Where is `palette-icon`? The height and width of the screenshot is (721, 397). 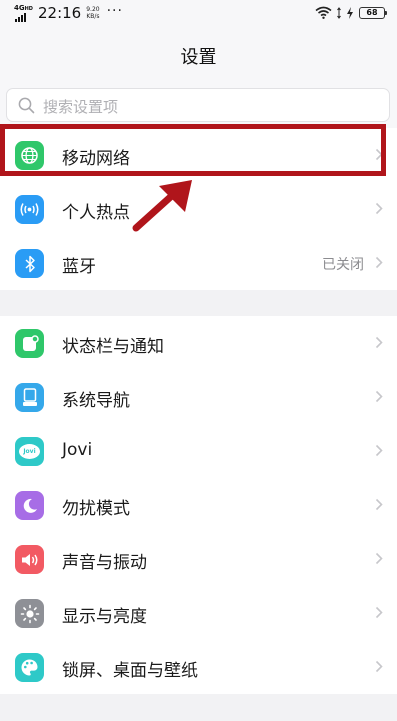 palette-icon is located at coordinates (29, 667).